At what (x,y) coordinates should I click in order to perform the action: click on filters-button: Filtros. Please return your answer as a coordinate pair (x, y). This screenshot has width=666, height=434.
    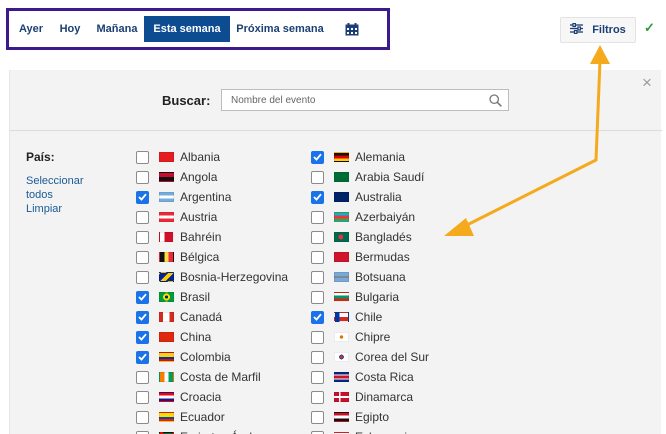
    Looking at the image, I should click on (598, 30).